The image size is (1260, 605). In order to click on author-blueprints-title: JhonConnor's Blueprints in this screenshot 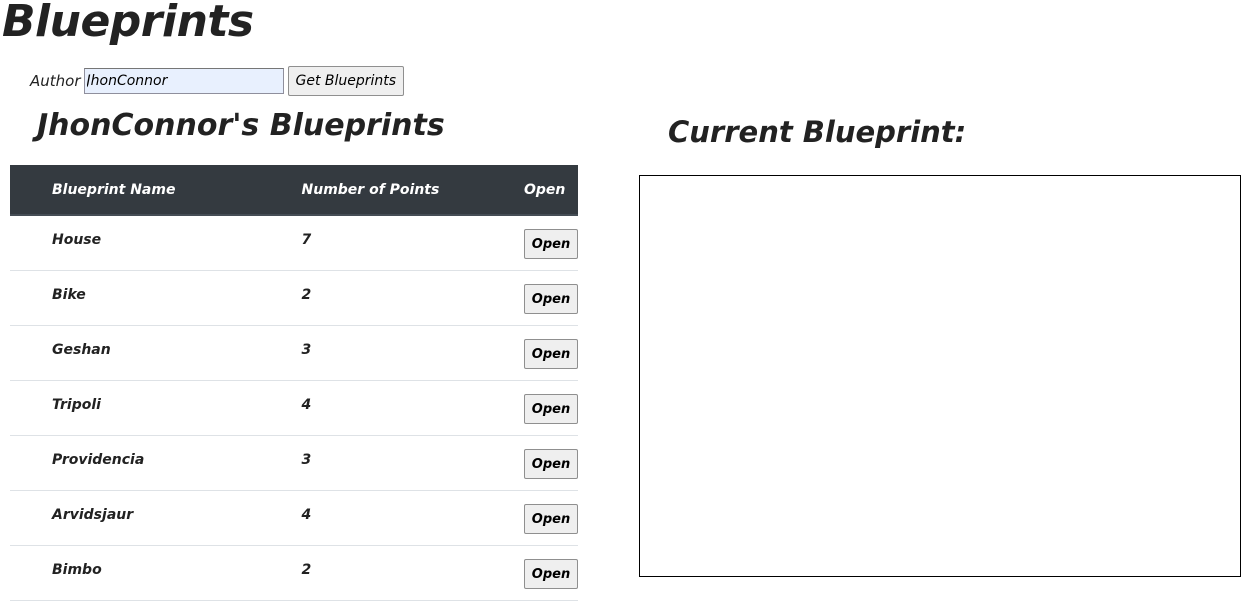, I will do `click(241, 125)`.